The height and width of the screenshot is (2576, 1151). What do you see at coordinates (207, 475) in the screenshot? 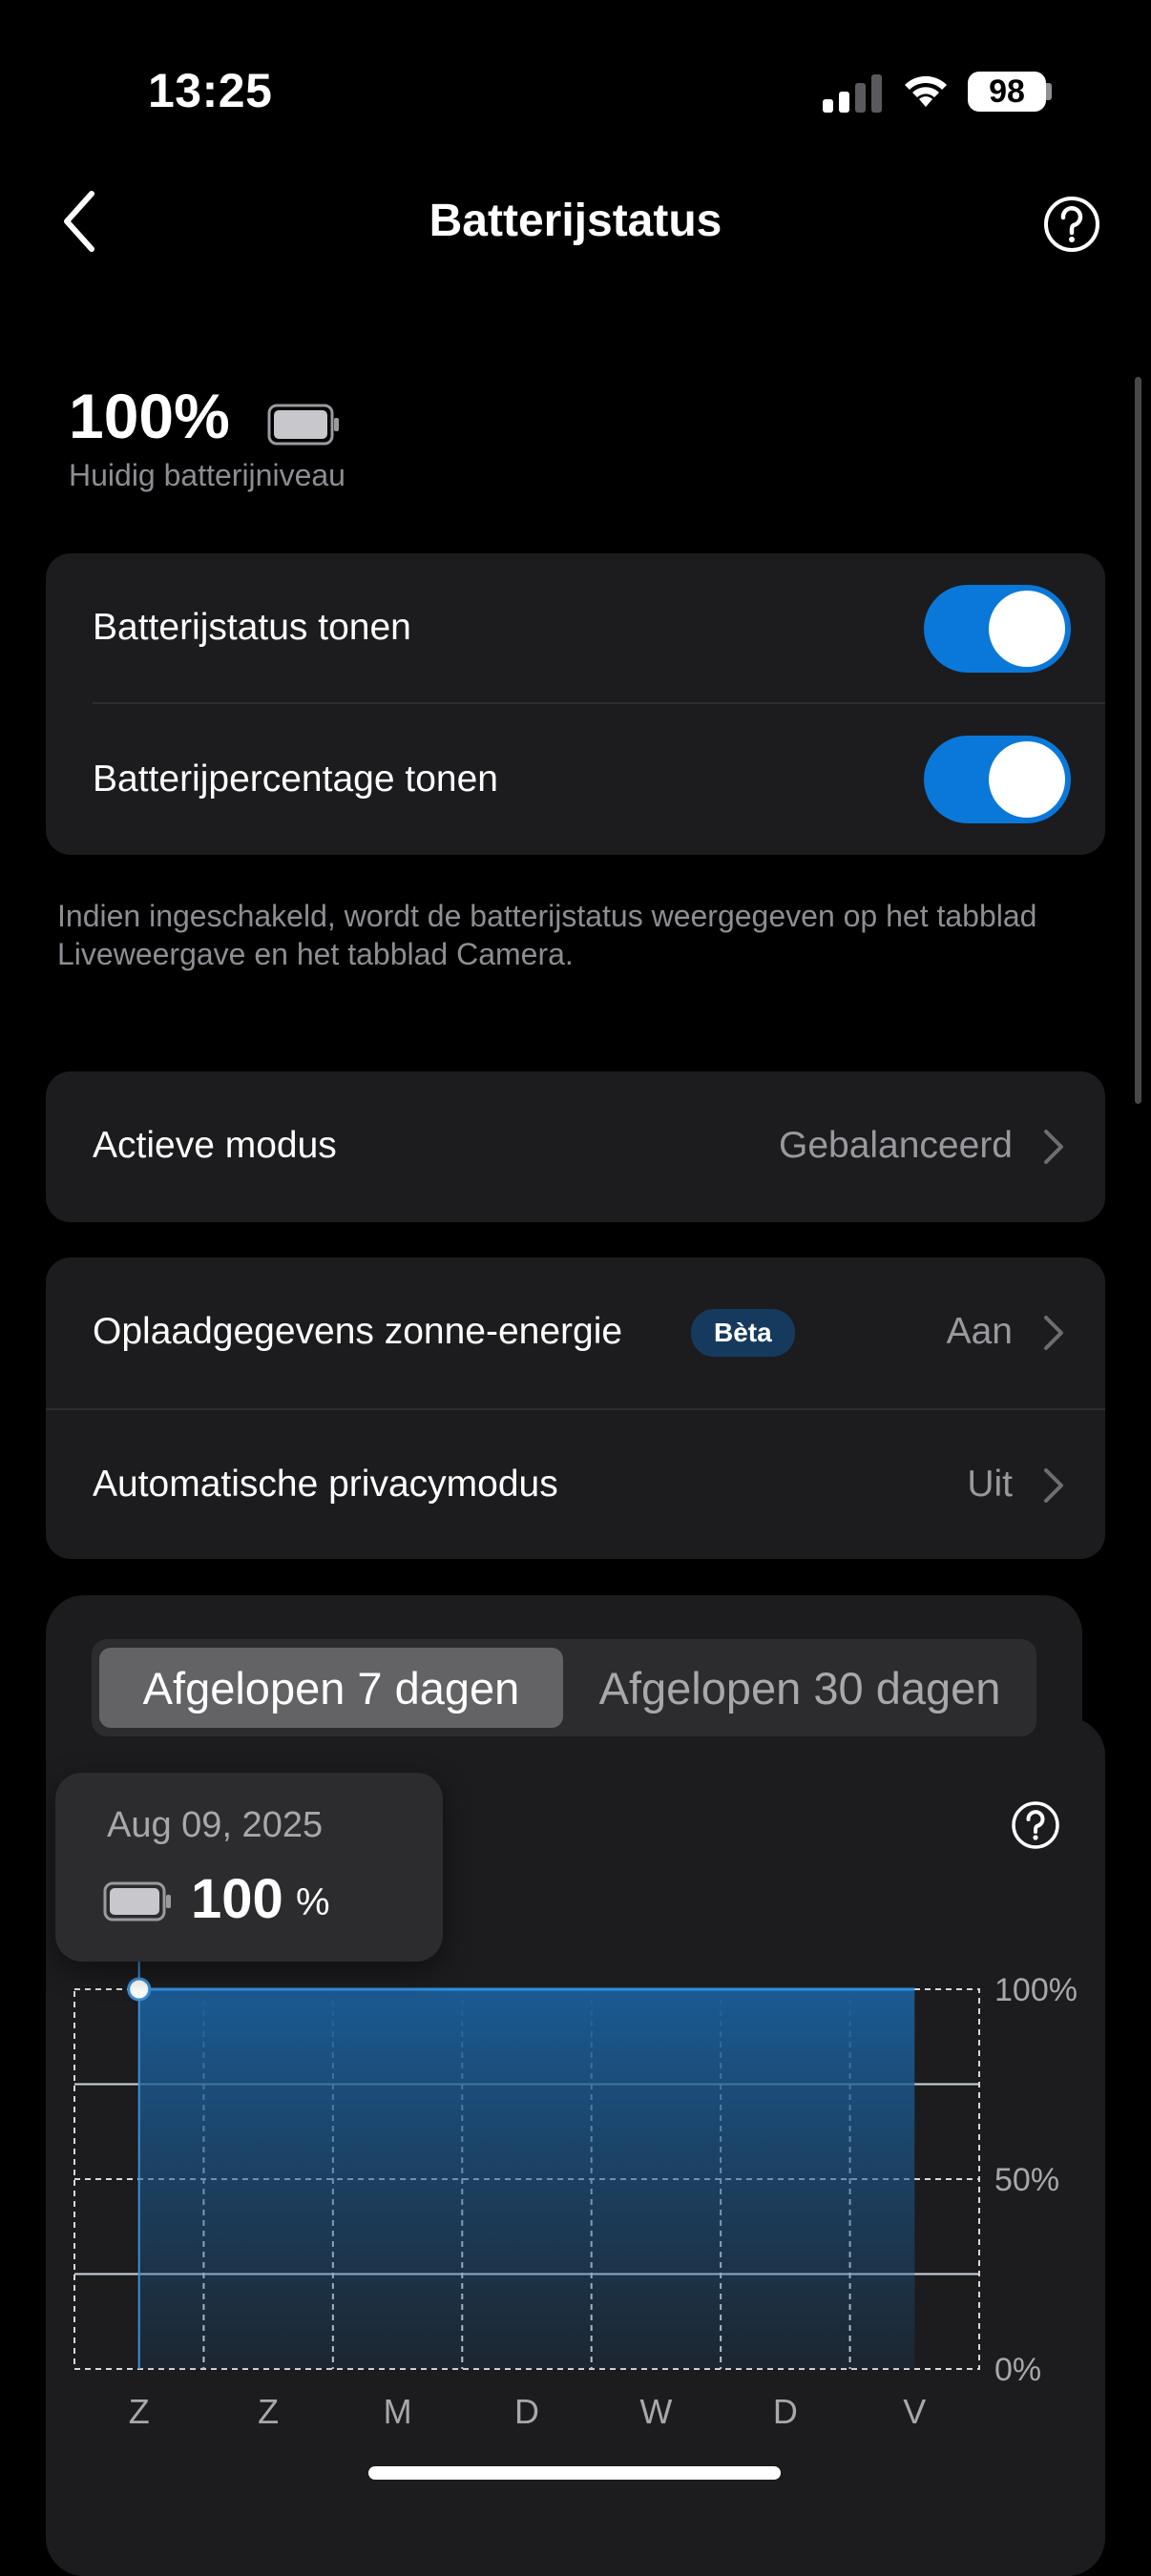
I see `battery-level-caption: Huidig batterijniveau` at bounding box center [207, 475].